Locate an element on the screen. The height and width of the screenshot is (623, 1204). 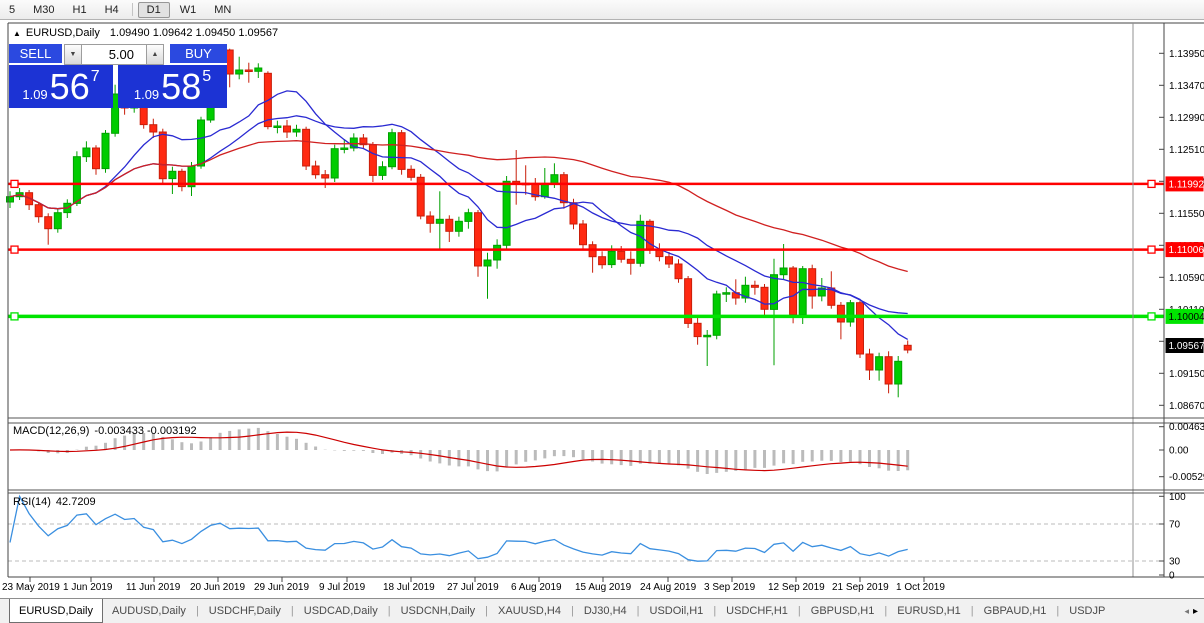
one-click-trading-panel: SELL ▼ 5.00 ▲ BUY 1.09 56 7 1.09 58 5 is located at coordinates (118, 76).